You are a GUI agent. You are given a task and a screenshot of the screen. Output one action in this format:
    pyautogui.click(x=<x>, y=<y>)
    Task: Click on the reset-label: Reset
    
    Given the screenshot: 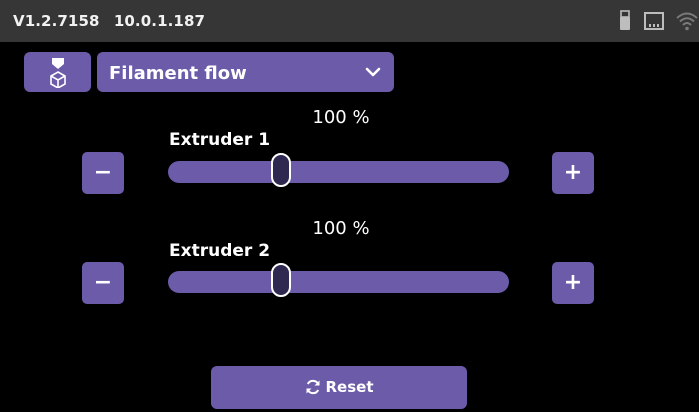 What is the action you would take?
    pyautogui.click(x=349, y=387)
    